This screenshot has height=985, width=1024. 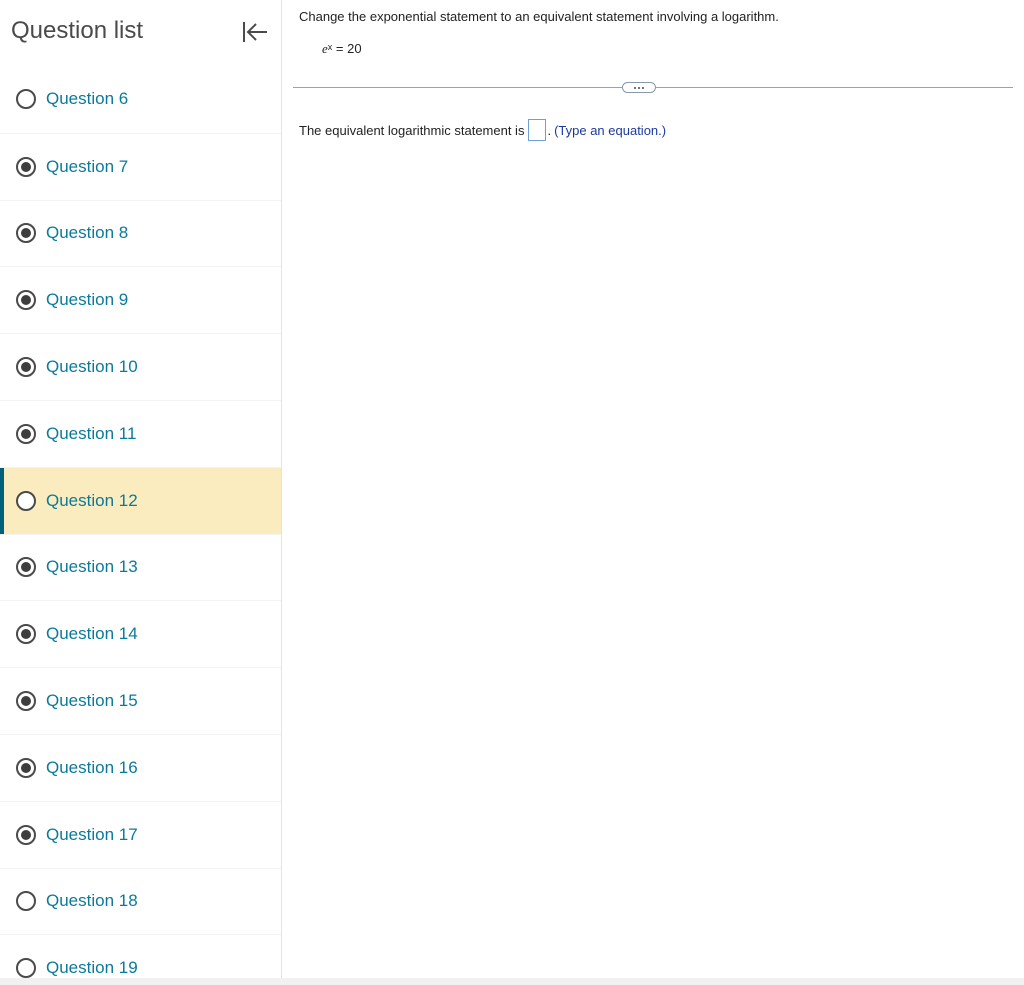 What do you see at coordinates (512, 981) in the screenshot?
I see `bottom-bar` at bounding box center [512, 981].